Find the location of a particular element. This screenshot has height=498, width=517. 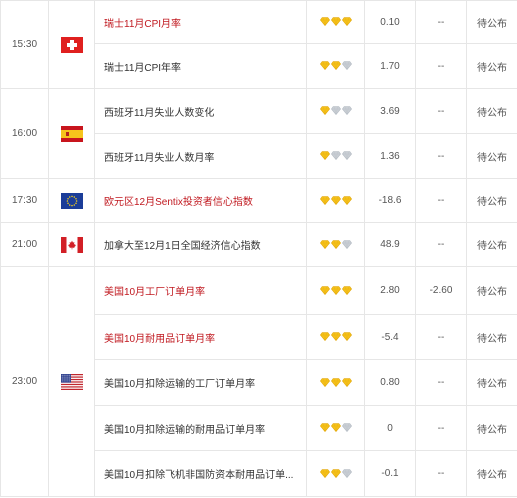

event-name: 西班牙11月失业人数变化 is located at coordinates (200, 111).